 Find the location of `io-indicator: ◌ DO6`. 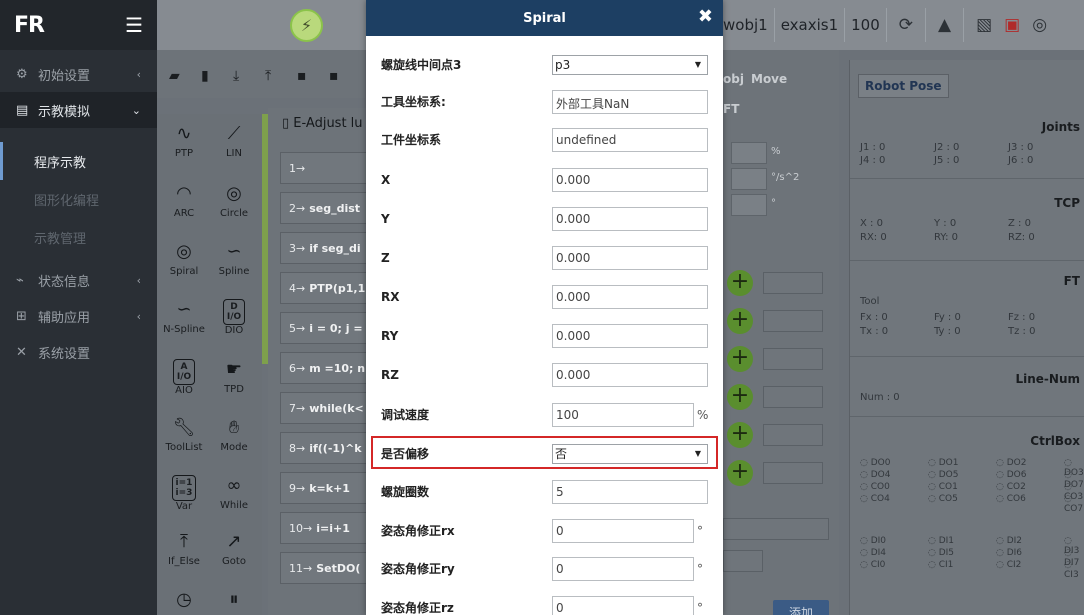

io-indicator: ◌ DO6 is located at coordinates (1011, 475).